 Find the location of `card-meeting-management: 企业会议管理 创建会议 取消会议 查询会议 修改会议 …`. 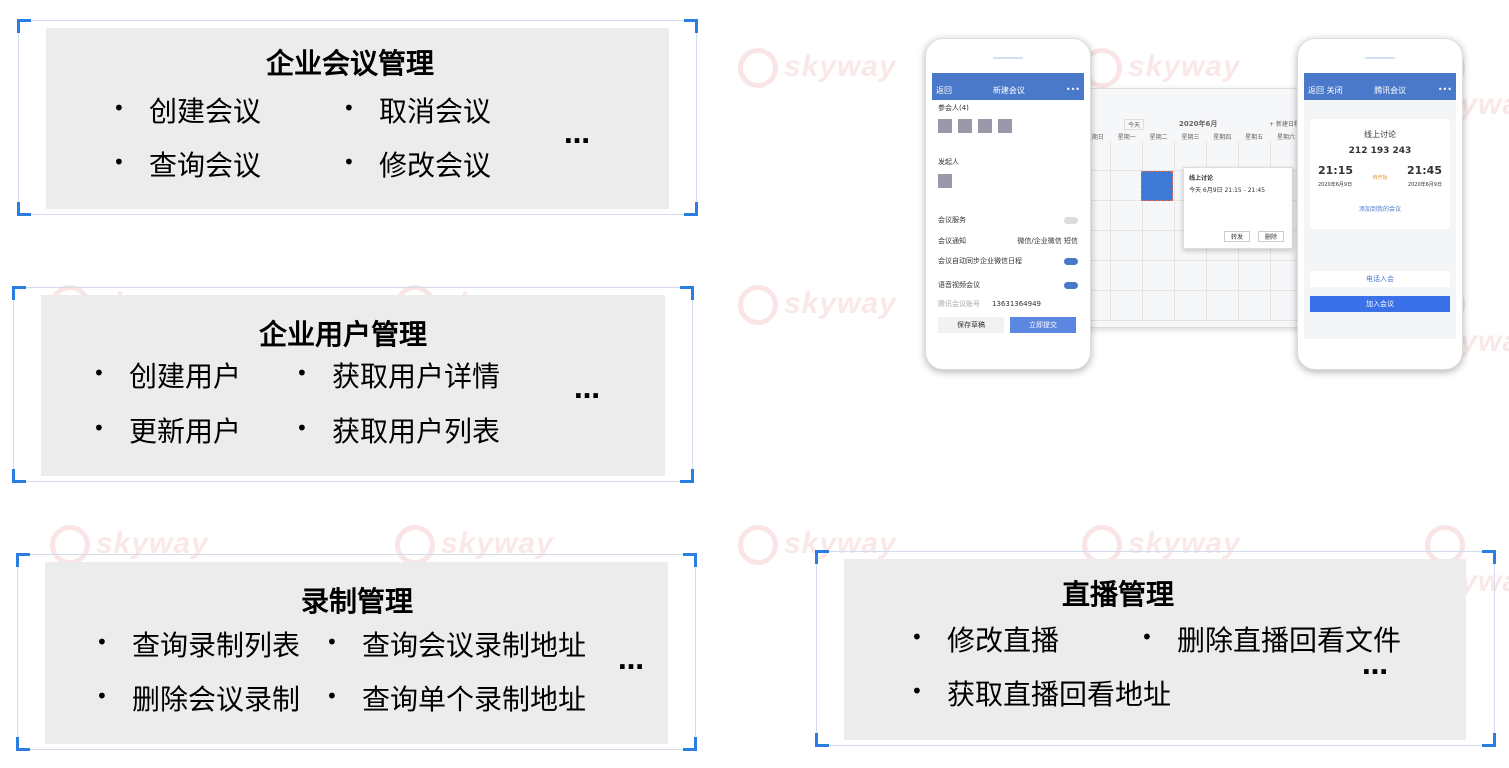

card-meeting-management: 企业会议管理 创建会议 取消会议 查询会议 修改会议 … is located at coordinates (357, 117).